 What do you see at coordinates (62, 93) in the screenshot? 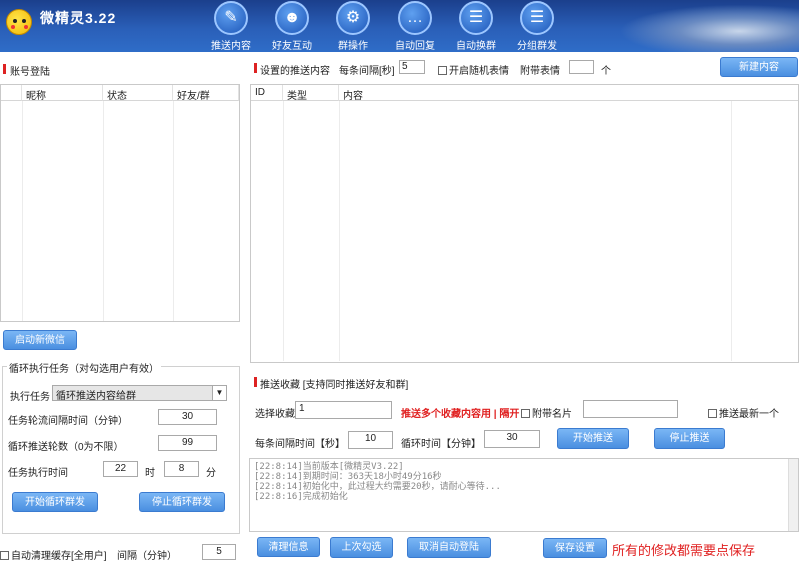
I see `column-header-nickname: 昵称` at bounding box center [62, 93].